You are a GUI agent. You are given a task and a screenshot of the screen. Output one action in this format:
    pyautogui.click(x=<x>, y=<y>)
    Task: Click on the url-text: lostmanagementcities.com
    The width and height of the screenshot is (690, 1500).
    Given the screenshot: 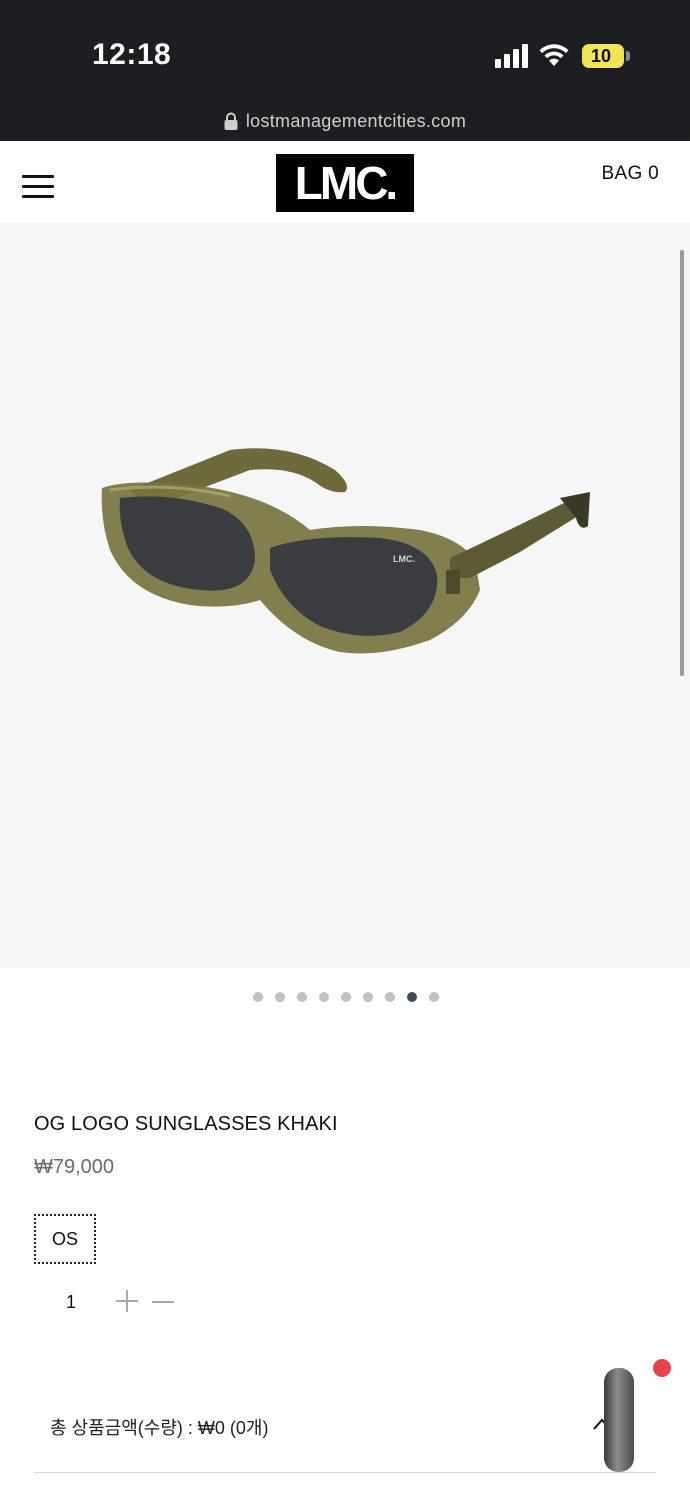 What is the action you would take?
    pyautogui.click(x=356, y=120)
    